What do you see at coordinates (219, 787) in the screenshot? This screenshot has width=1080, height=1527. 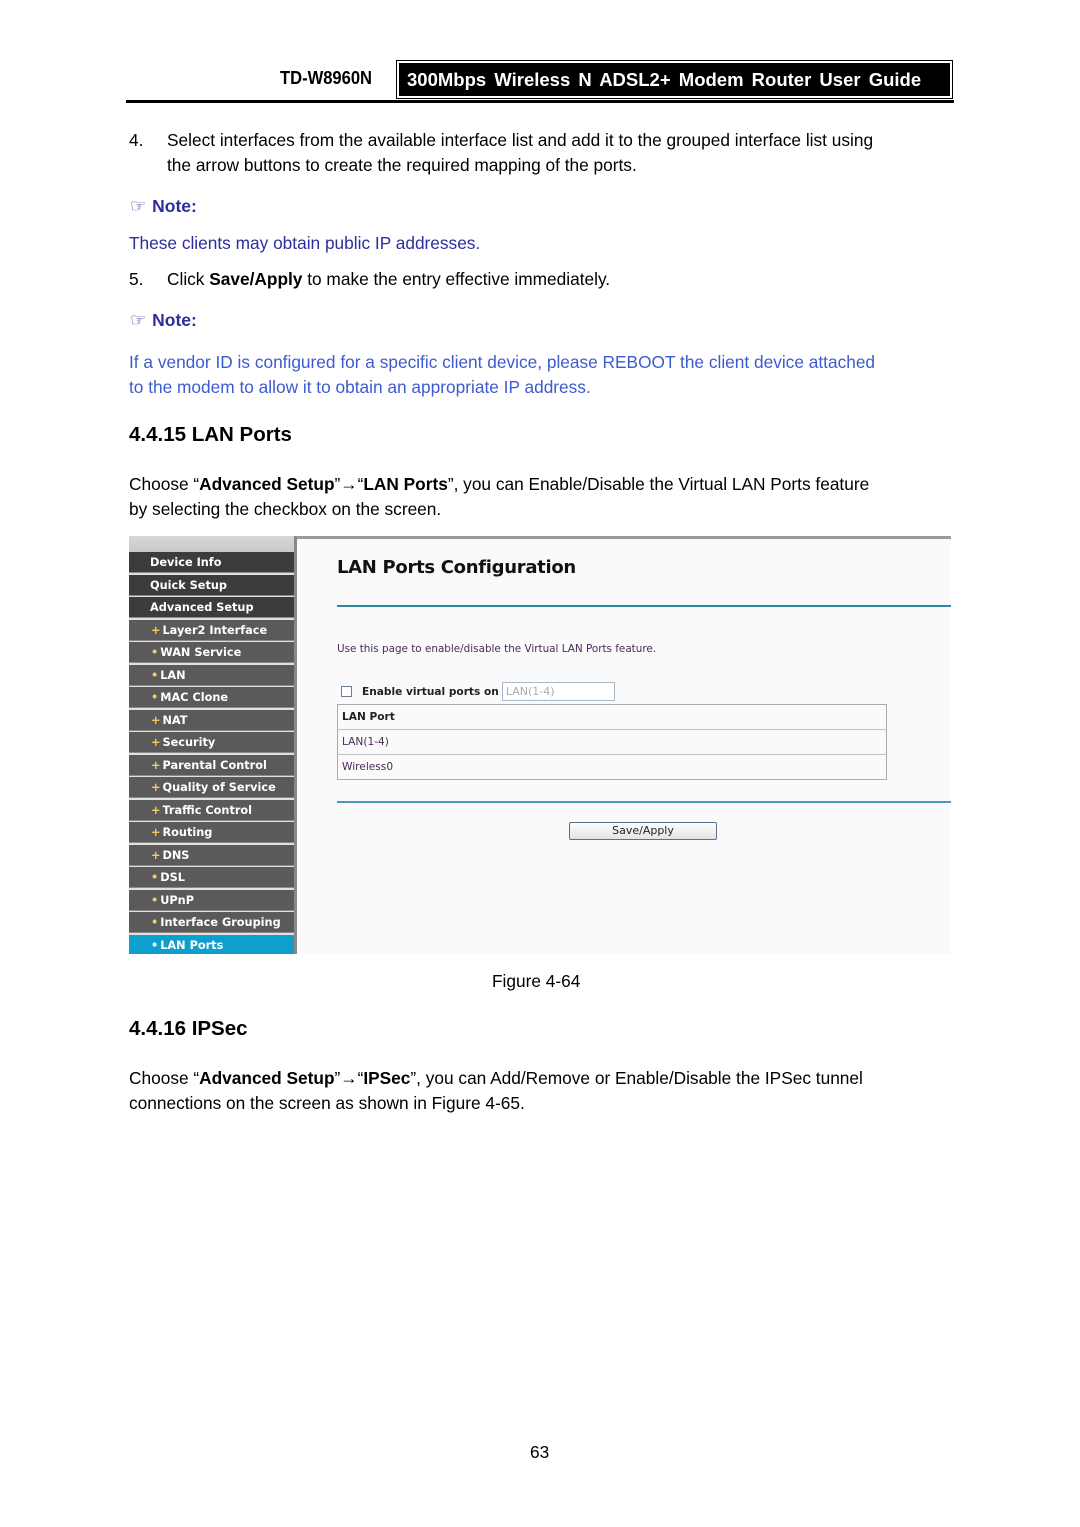 I see `sidebar-item-label: Quality of Service` at bounding box center [219, 787].